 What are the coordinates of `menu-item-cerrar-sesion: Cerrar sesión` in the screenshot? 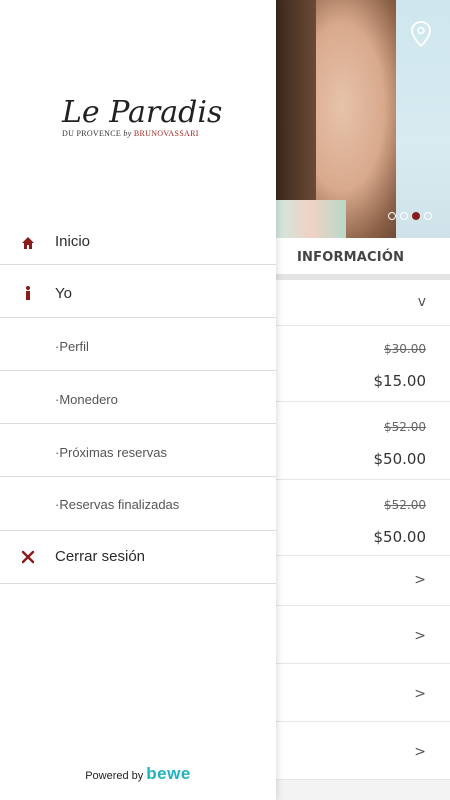 It's located at (138, 557).